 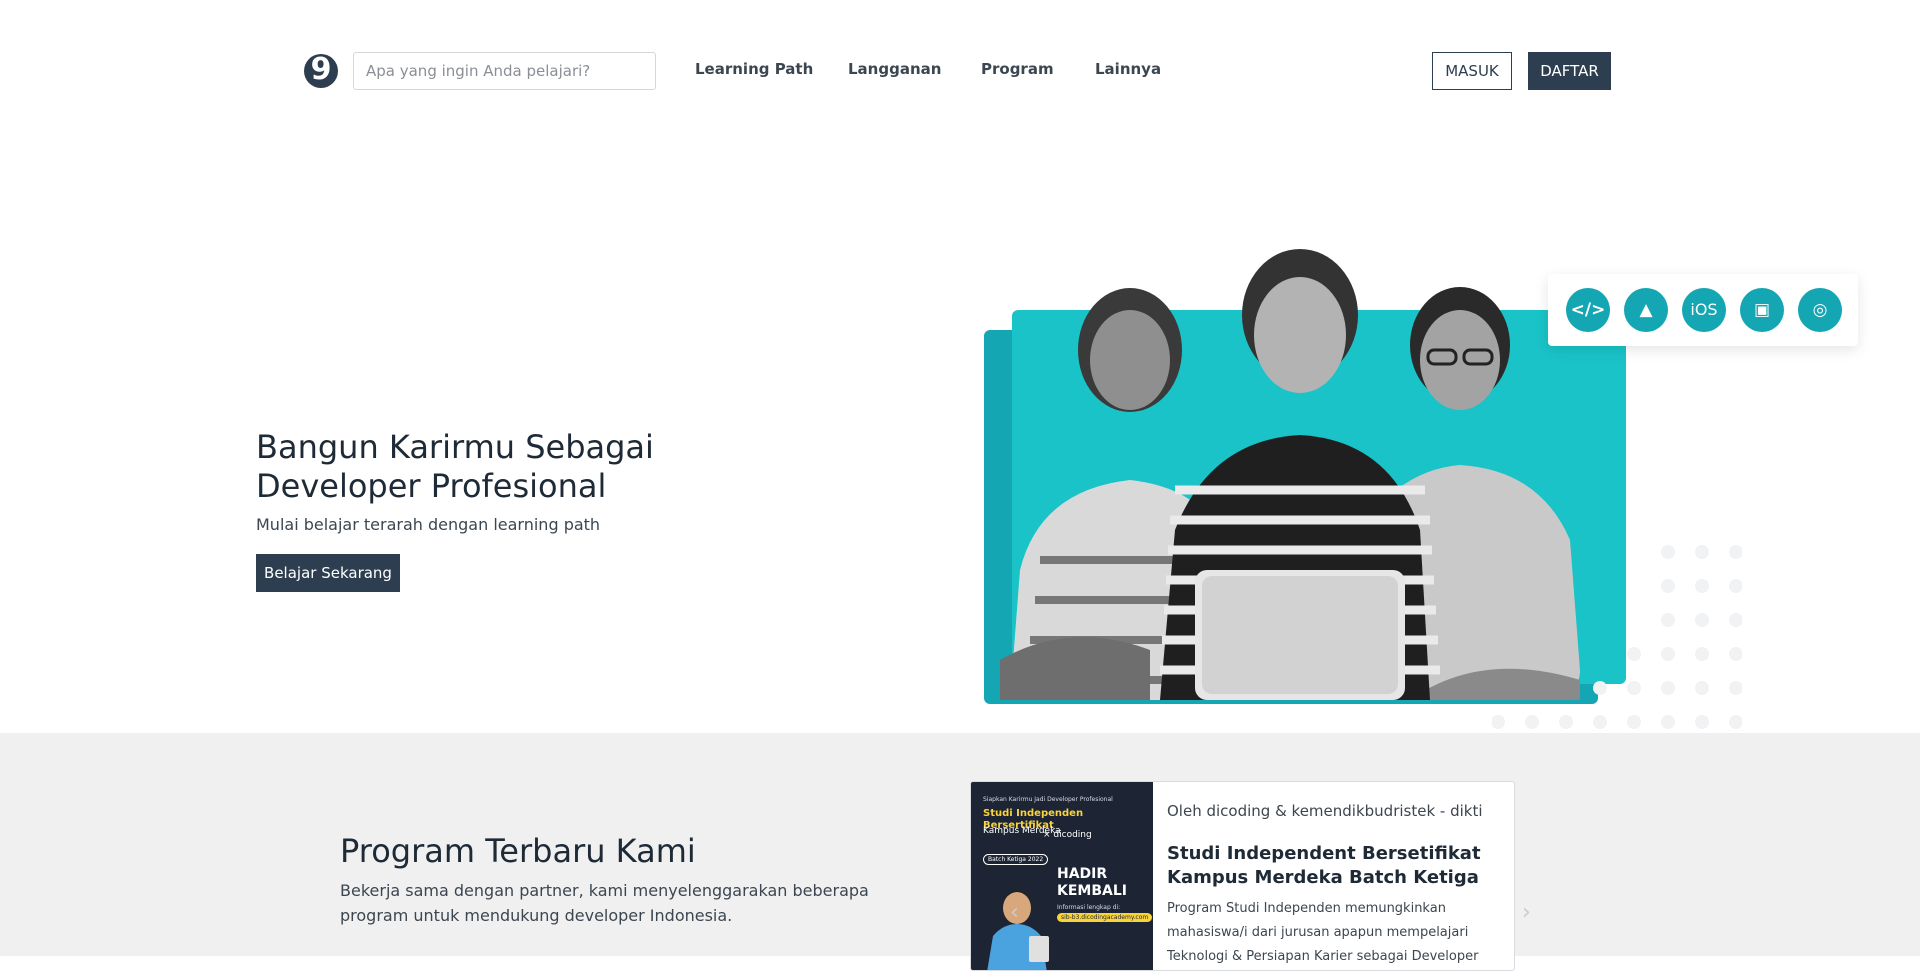 What do you see at coordinates (321, 71) in the screenshot?
I see `dicoding-logo: 9` at bounding box center [321, 71].